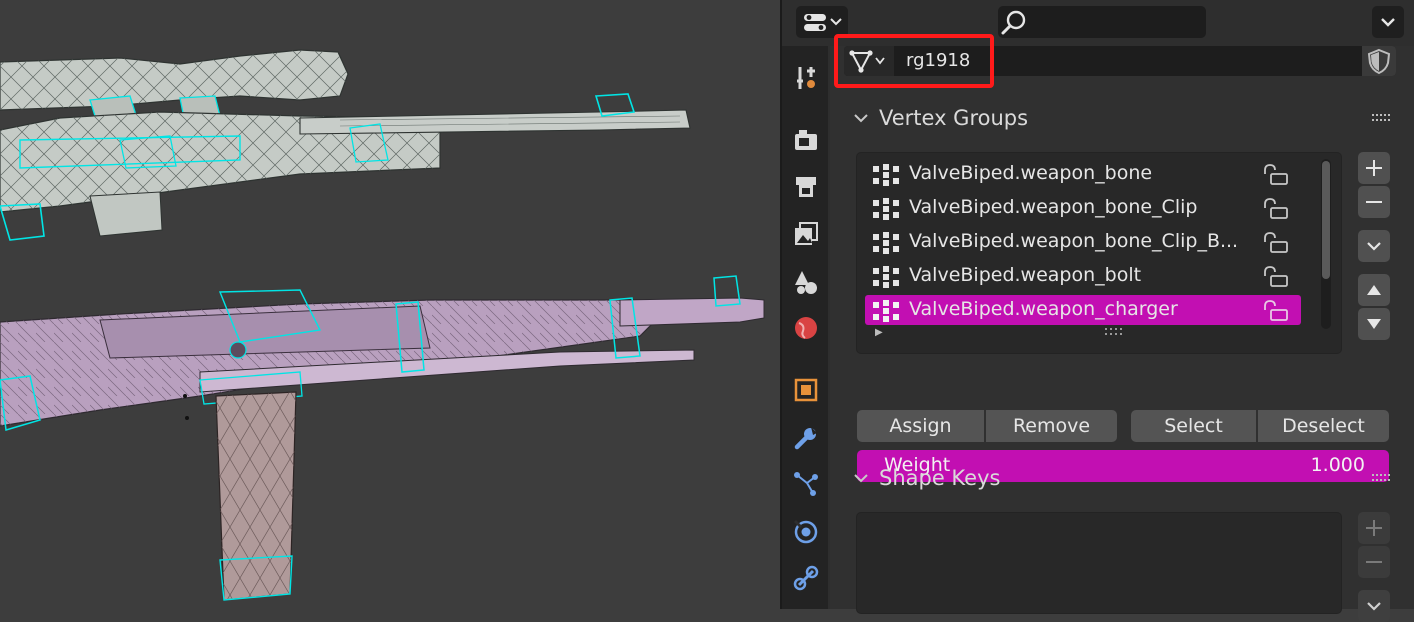 The width and height of the screenshot is (1414, 622). I want to click on shield-icon, so click(1379, 61).